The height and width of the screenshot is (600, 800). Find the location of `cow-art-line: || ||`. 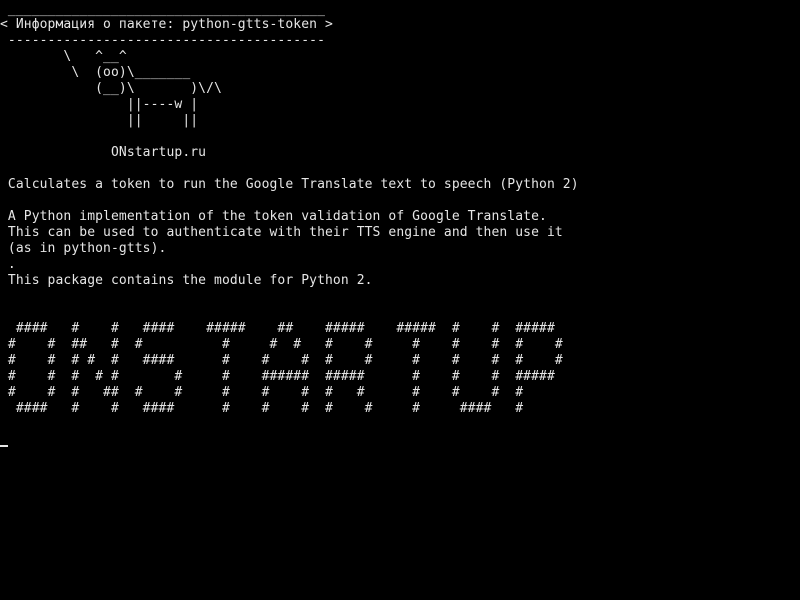

cow-art-line: || || is located at coordinates (99, 120).